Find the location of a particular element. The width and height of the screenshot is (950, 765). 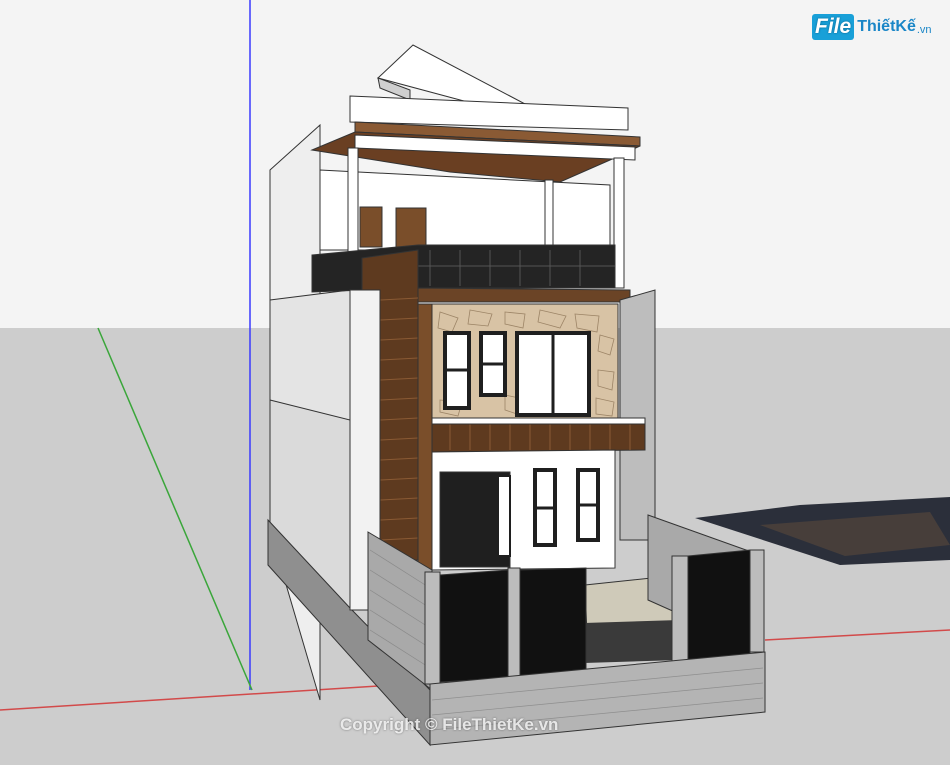

gate-right is located at coordinates (553, 622).